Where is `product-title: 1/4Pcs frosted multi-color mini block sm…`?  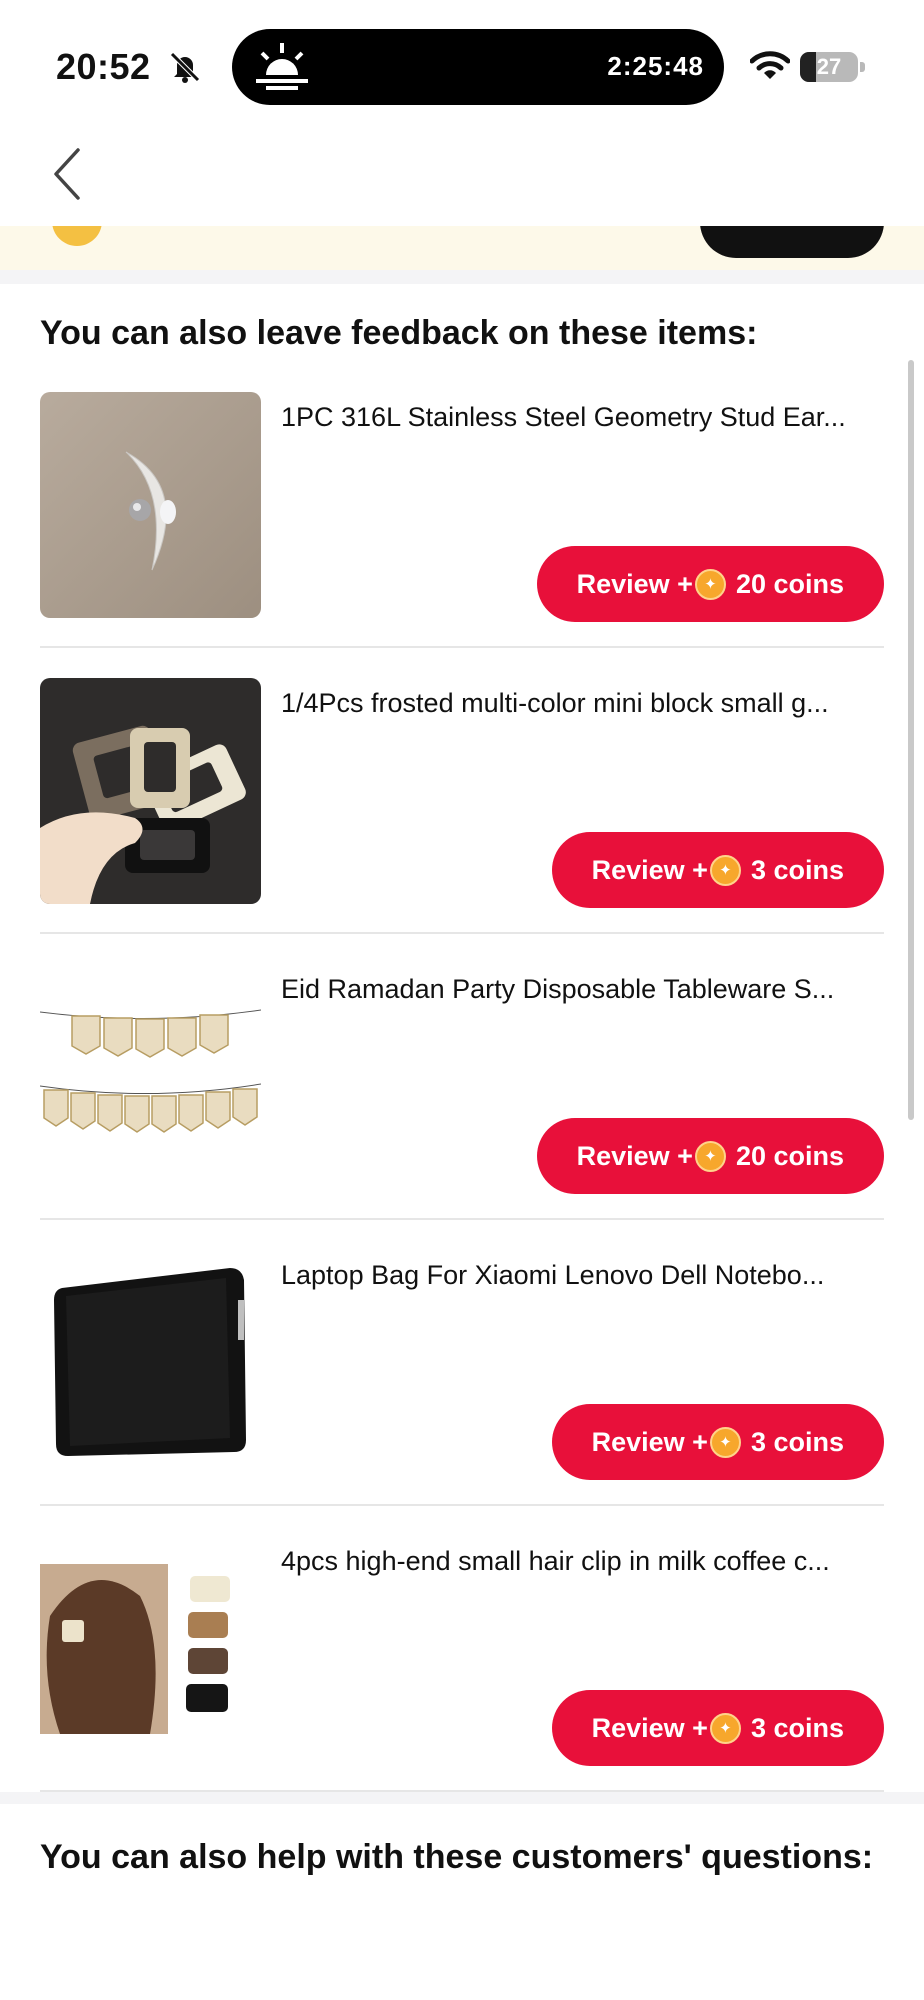 product-title: 1/4Pcs frosted multi-color mini block sm… is located at coordinates (581, 703).